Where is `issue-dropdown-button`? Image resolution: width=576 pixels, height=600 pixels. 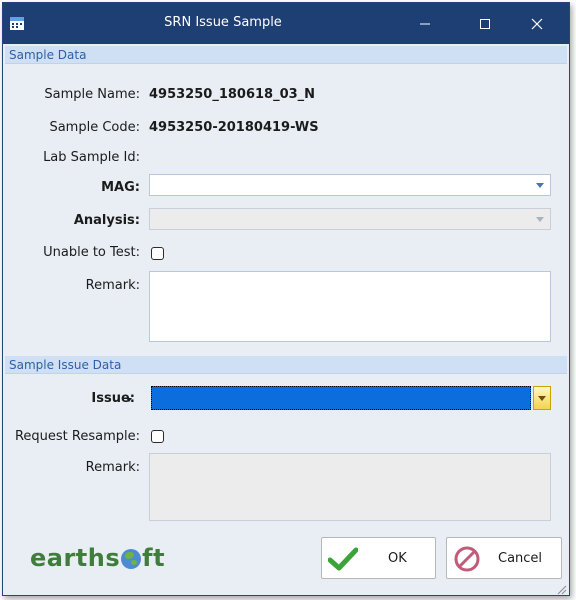
issue-dropdown-button is located at coordinates (542, 398).